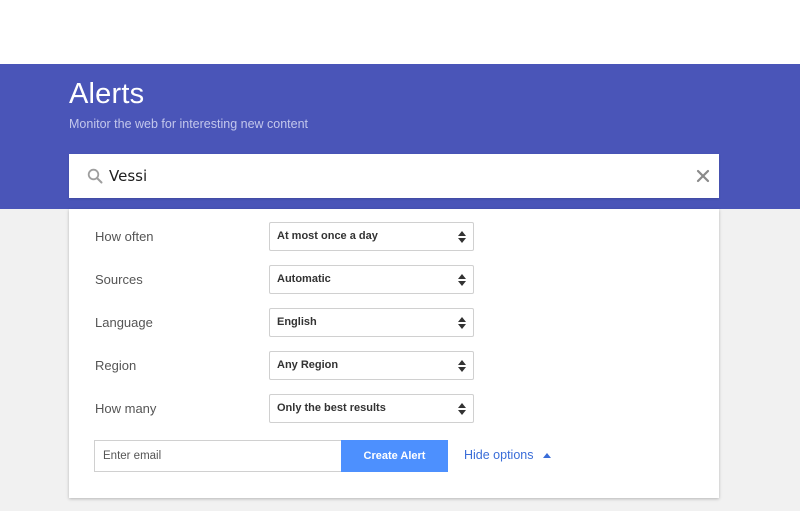 The width and height of the screenshot is (800, 511). Describe the element at coordinates (499, 455) in the screenshot. I see `hide-options-label: Hide options` at that location.